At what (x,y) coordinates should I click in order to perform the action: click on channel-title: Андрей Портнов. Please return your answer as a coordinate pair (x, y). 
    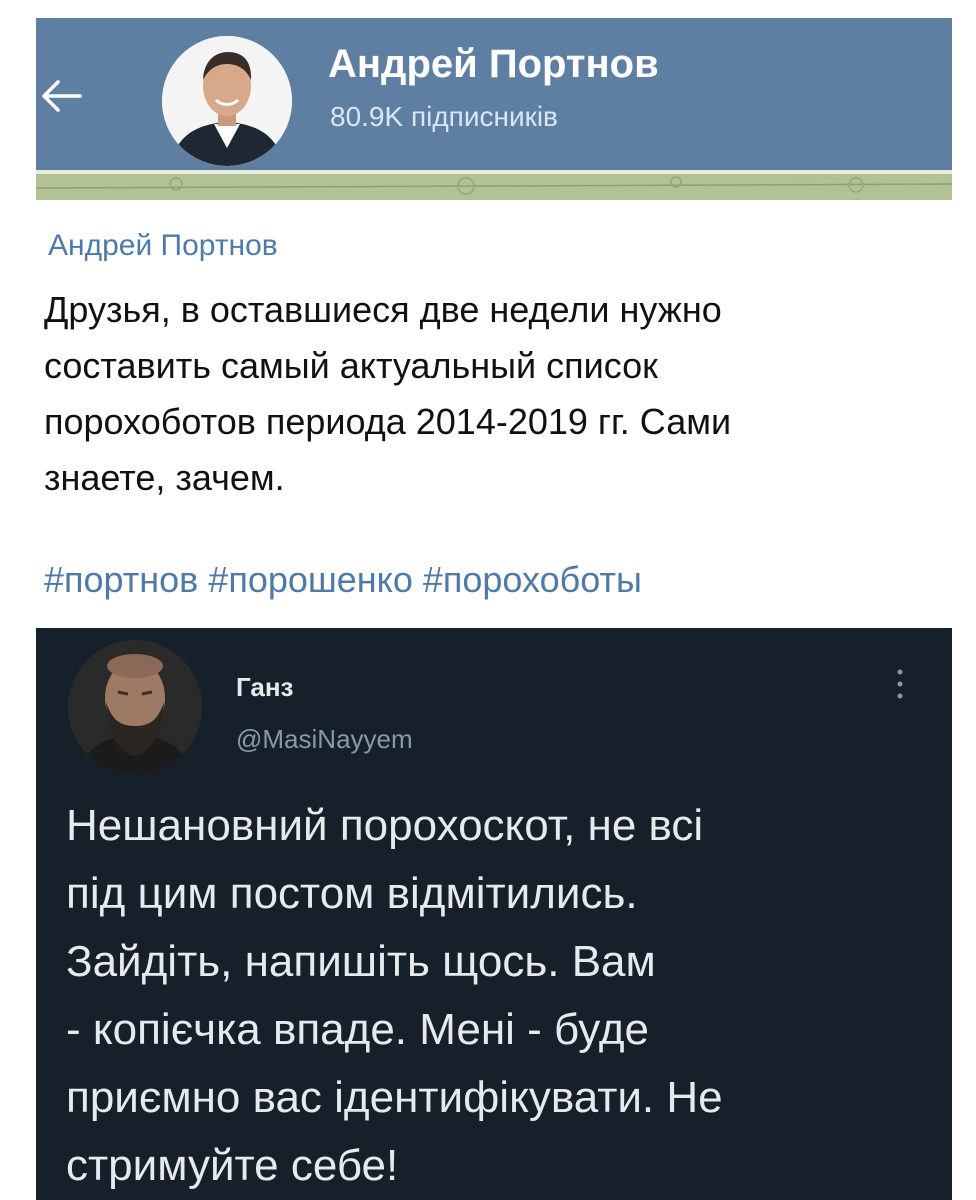
    Looking at the image, I should click on (493, 64).